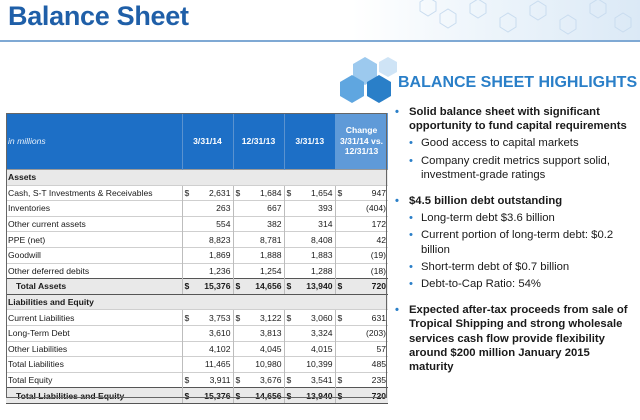 The height and width of the screenshot is (420, 640). Describe the element at coordinates (94, 364) in the screenshot. I see `row-label: Total Liabilities` at that location.